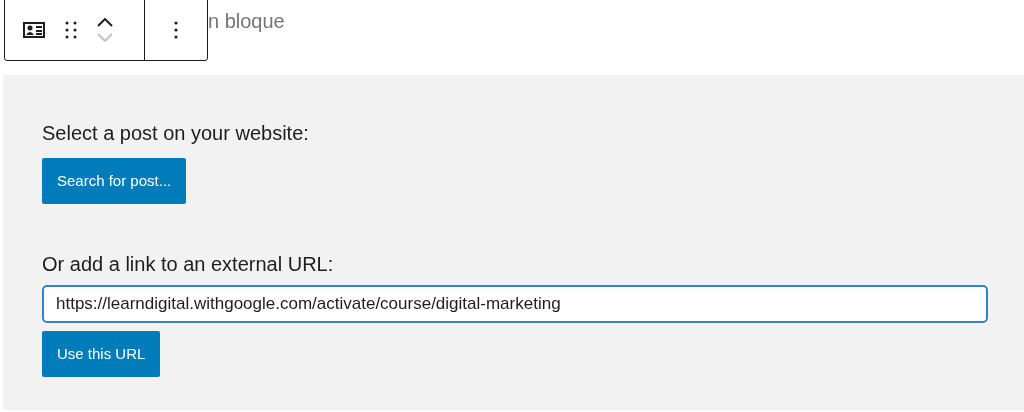 The image size is (1024, 412). What do you see at coordinates (105, 22) in the screenshot?
I see `move-up-icon` at bounding box center [105, 22].